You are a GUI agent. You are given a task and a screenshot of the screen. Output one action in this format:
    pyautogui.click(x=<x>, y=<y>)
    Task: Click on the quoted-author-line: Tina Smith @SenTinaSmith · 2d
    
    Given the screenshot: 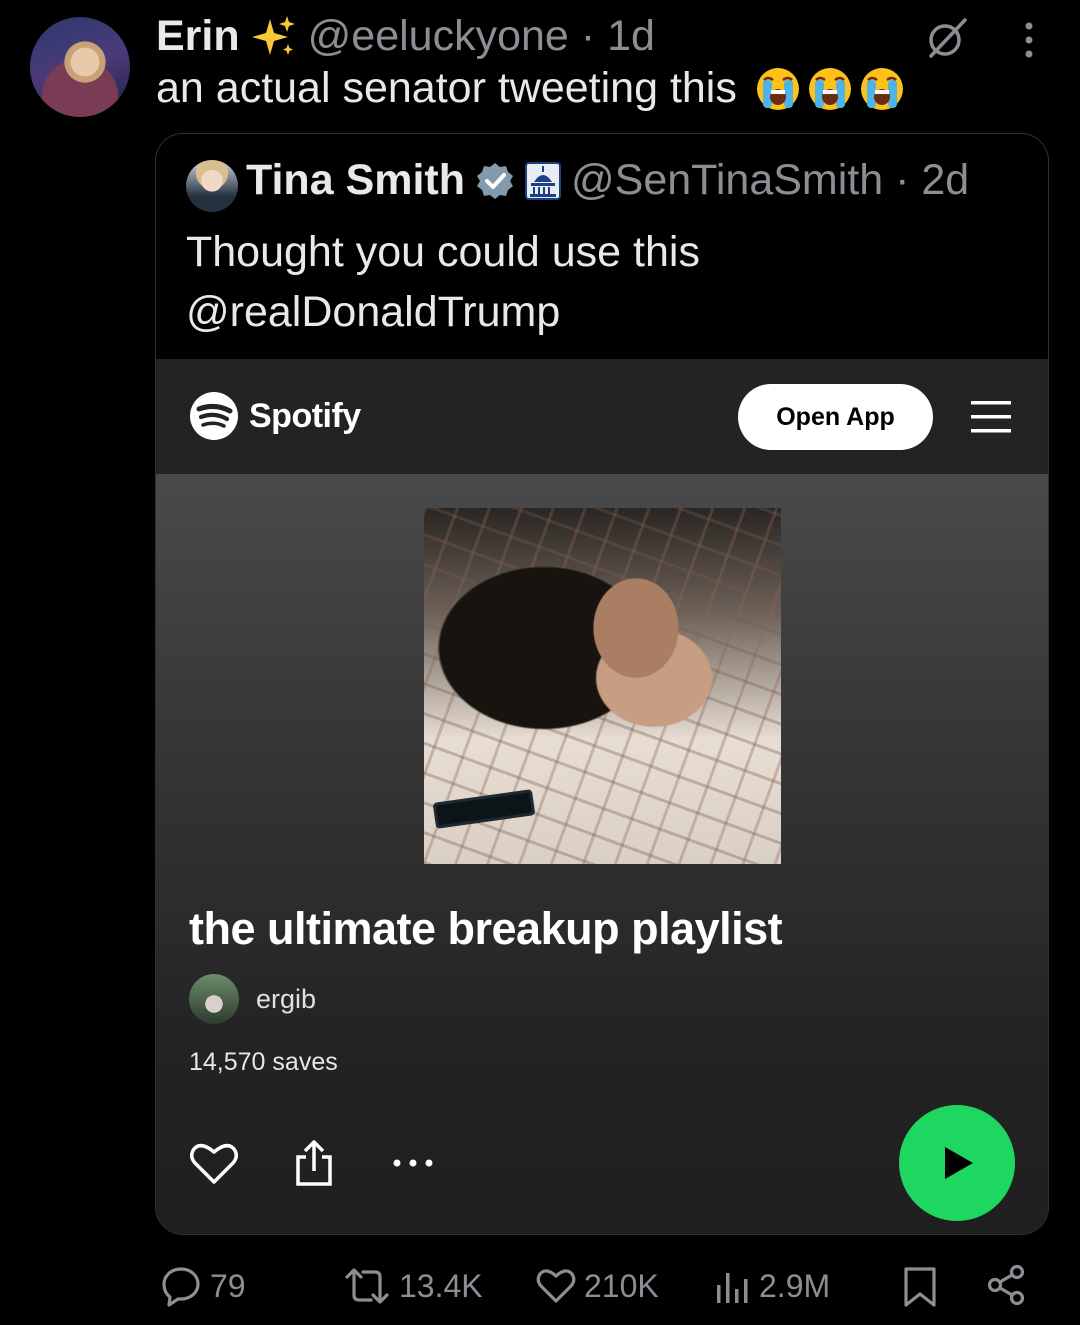 What is the action you would take?
    pyautogui.click(x=607, y=180)
    